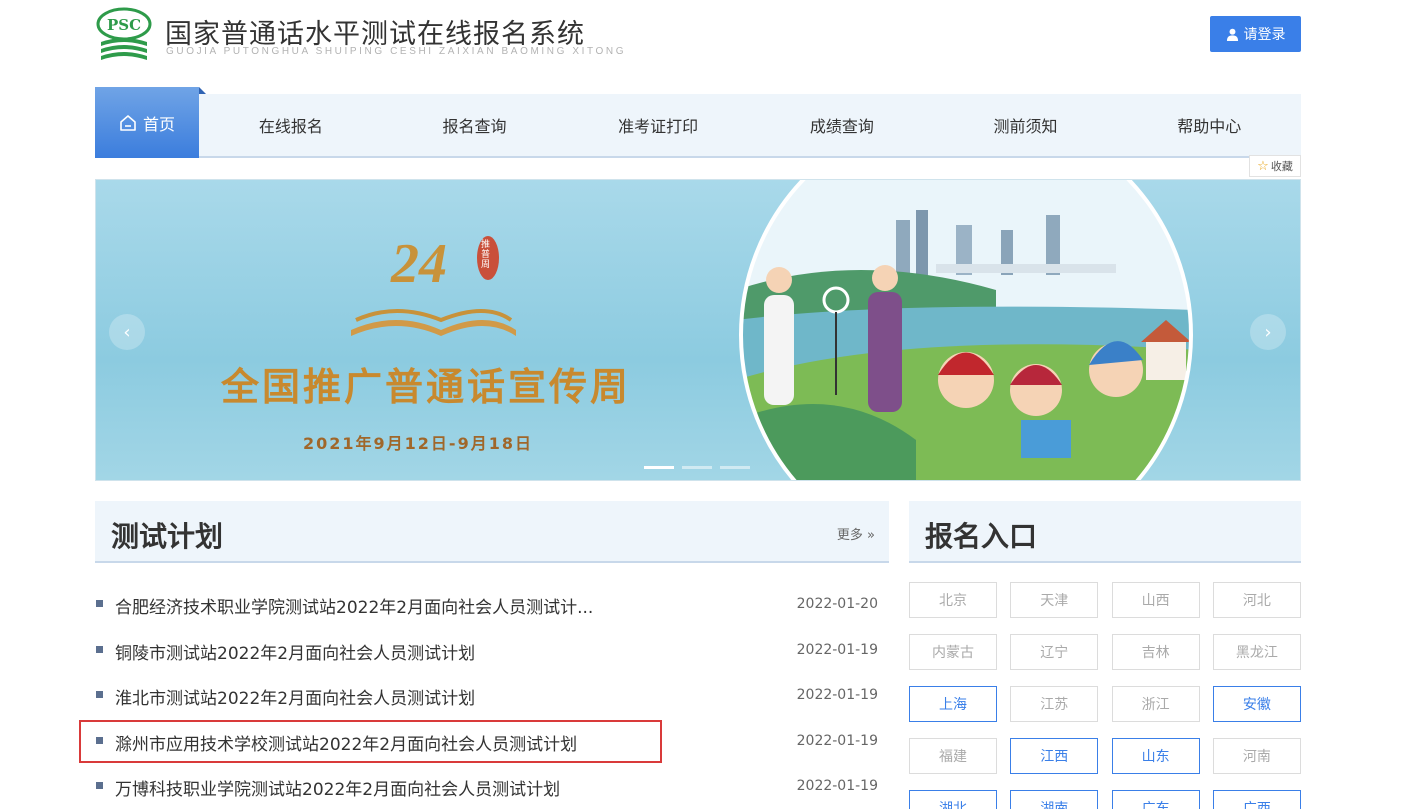 This screenshot has height=809, width=1425. I want to click on province-button: 广东, so click(1155, 799).